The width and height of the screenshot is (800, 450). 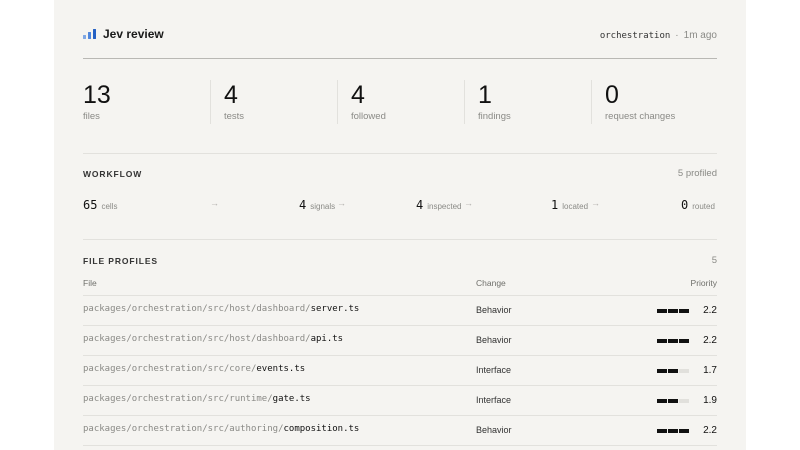 I want to click on priority-cell: 1.9, so click(x=687, y=401).